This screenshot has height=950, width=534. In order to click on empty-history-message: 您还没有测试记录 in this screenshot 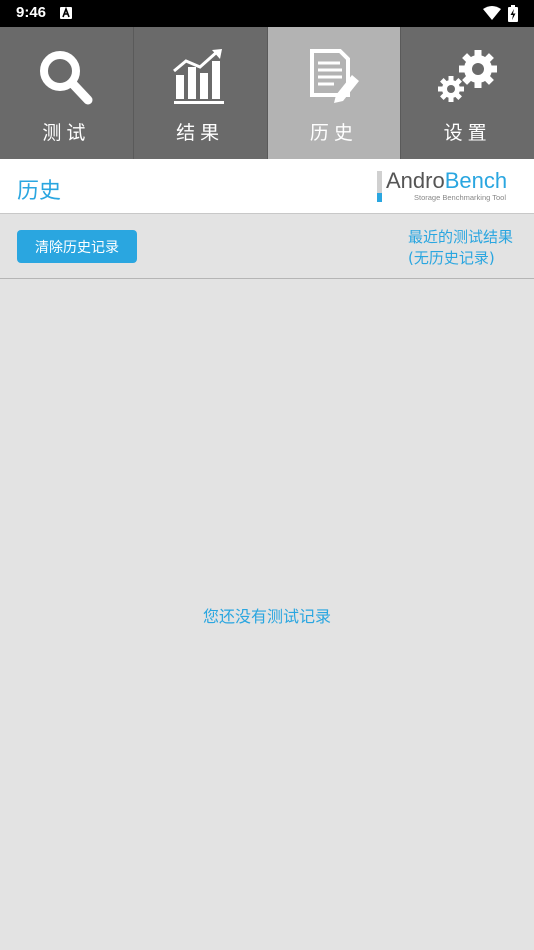, I will do `click(266, 616)`.